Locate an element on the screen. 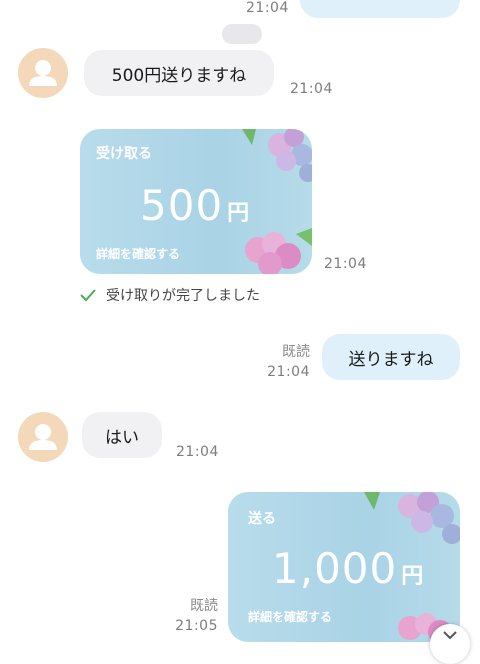  read-receipt: 既読 21:05 is located at coordinates (189, 616).